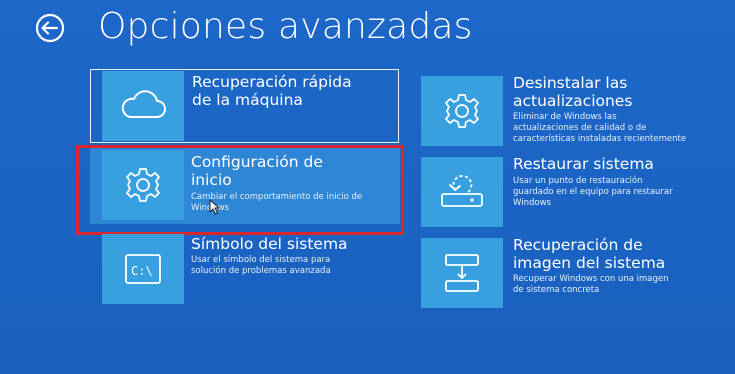 This screenshot has width=735, height=374. What do you see at coordinates (269, 244) in the screenshot?
I see `option-title-line1: Símbolo del sistema` at bounding box center [269, 244].